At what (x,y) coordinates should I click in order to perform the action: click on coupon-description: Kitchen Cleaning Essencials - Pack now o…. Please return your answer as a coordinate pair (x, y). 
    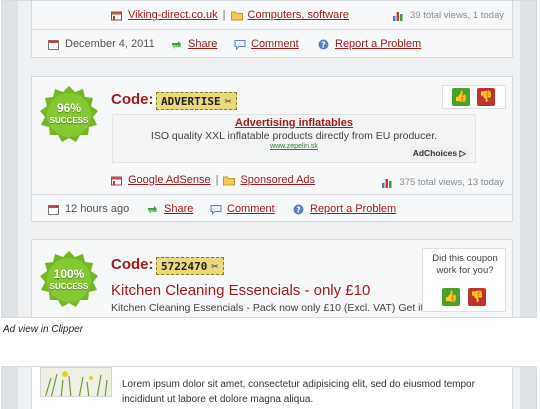
    Looking at the image, I should click on (267, 308).